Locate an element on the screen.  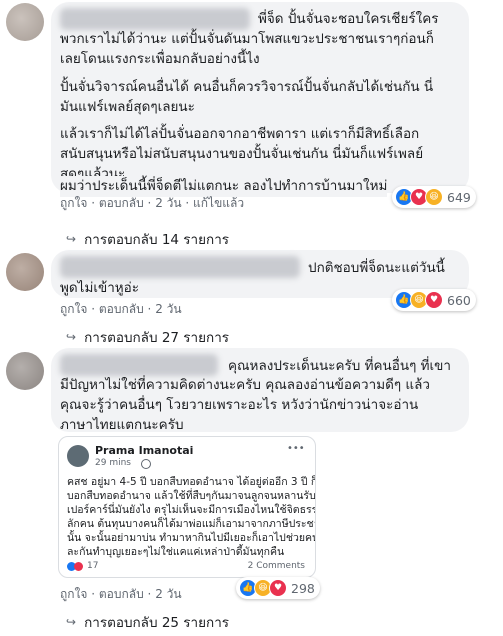
view-replies-link: ↪ การตอบกลับ 27 รายการ is located at coordinates (147, 337).